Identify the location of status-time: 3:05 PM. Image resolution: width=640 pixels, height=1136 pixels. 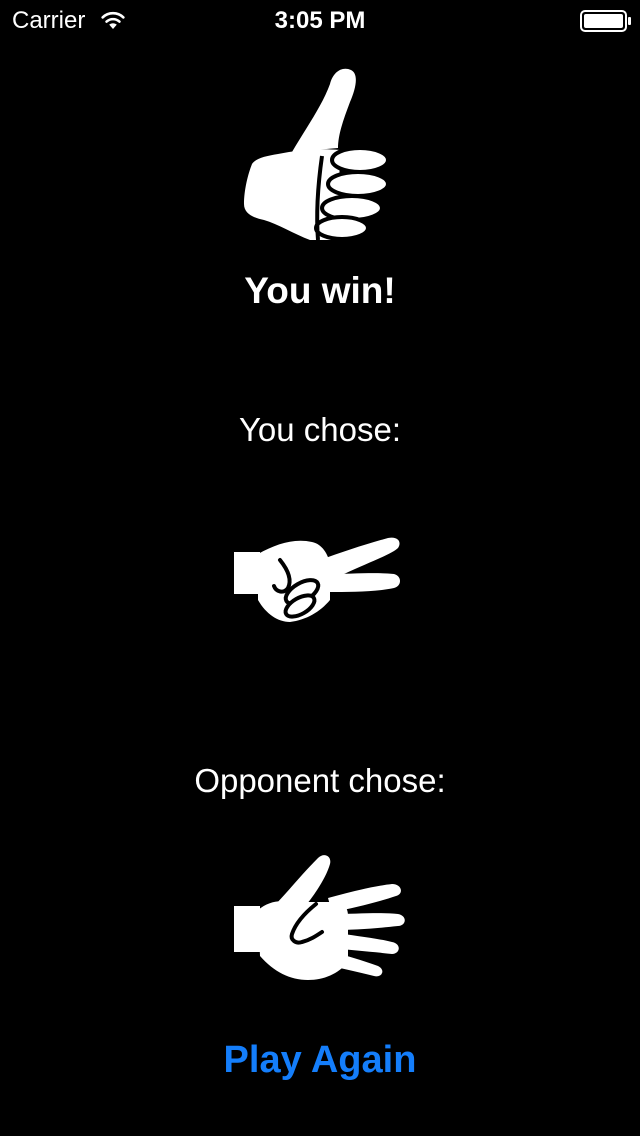
(320, 20).